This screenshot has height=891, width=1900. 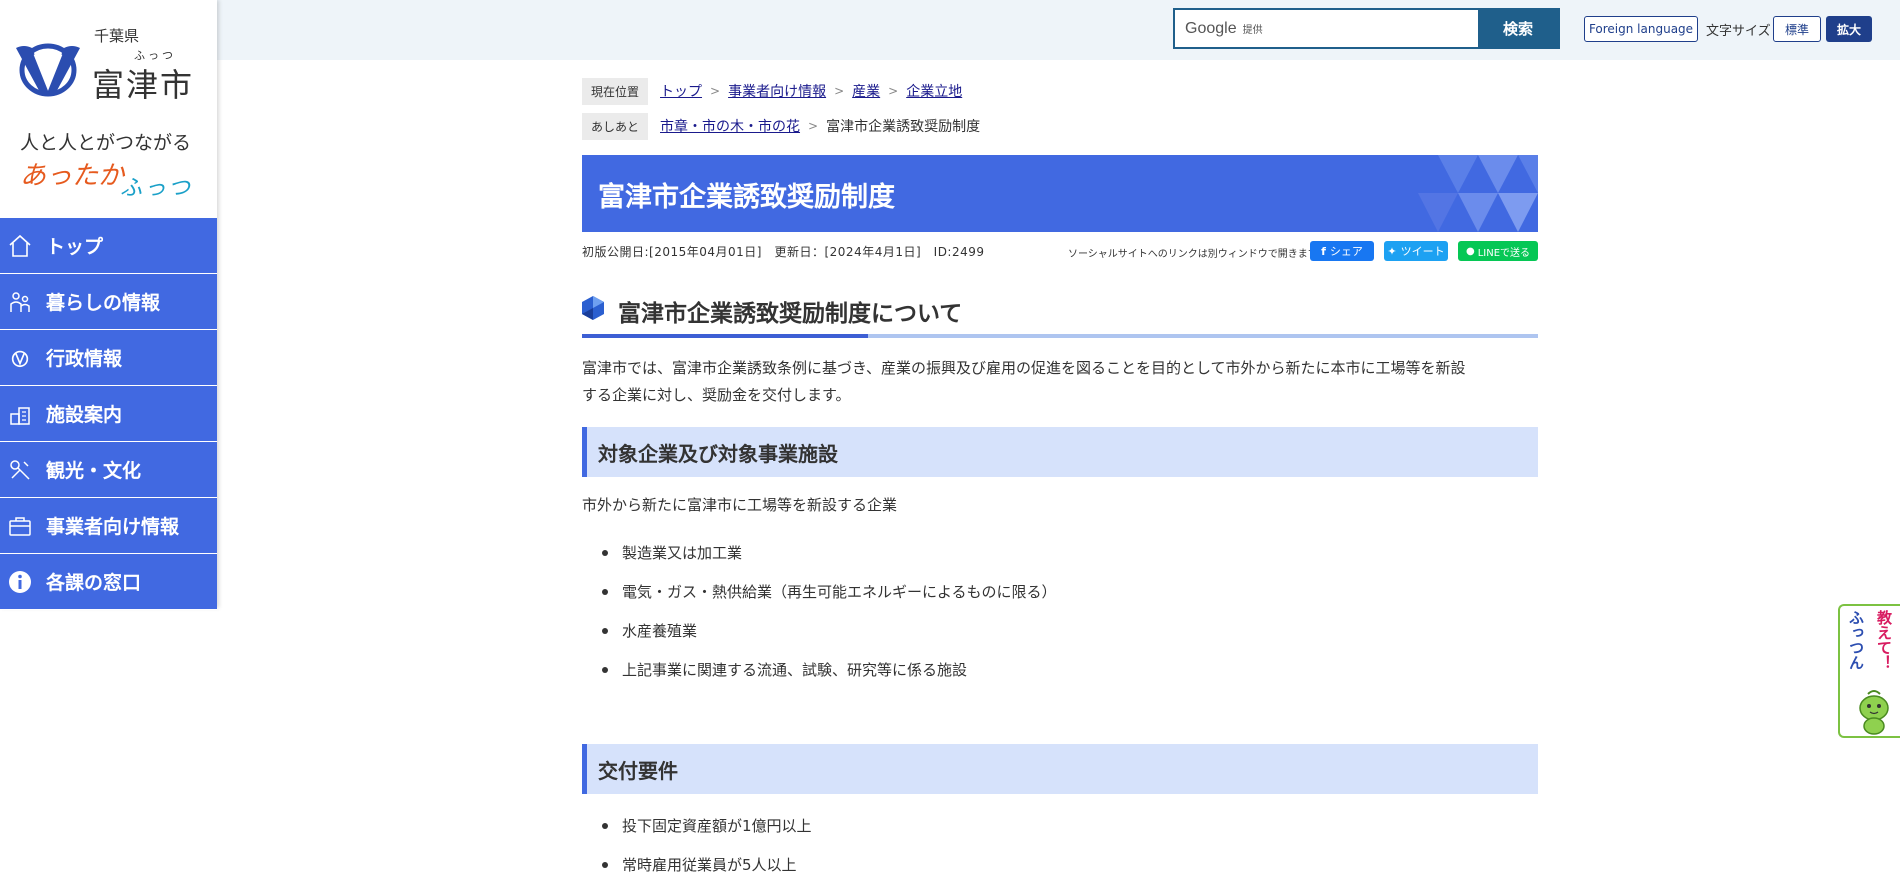 I want to click on nav-label: 各課の窓口, so click(x=94, y=583).